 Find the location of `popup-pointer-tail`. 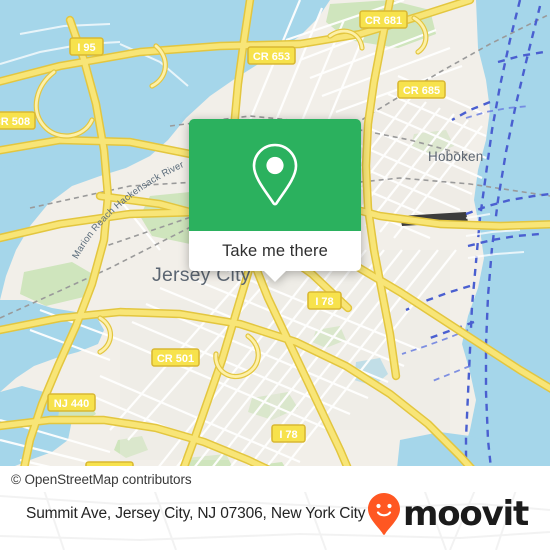

popup-pointer-tail is located at coordinates (275, 276).